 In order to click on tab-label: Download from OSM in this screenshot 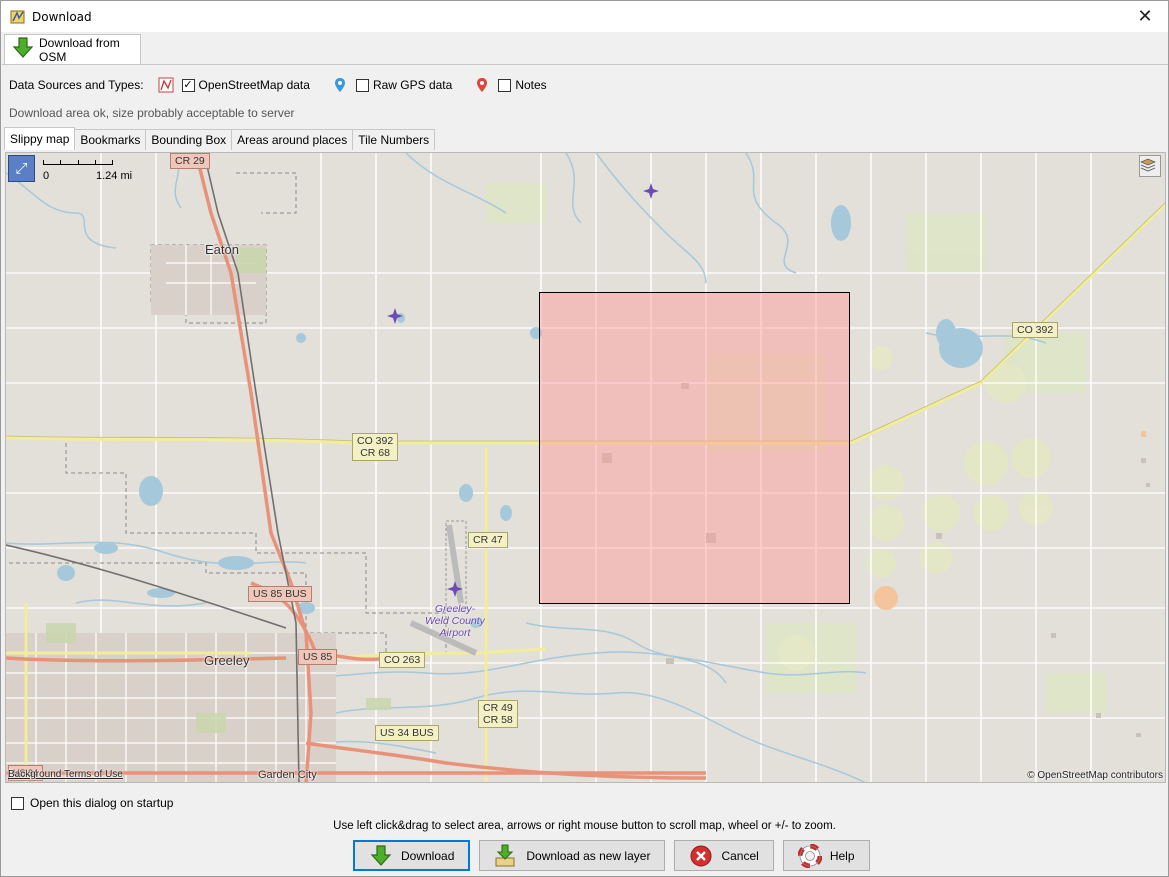, I will do `click(79, 49)`.